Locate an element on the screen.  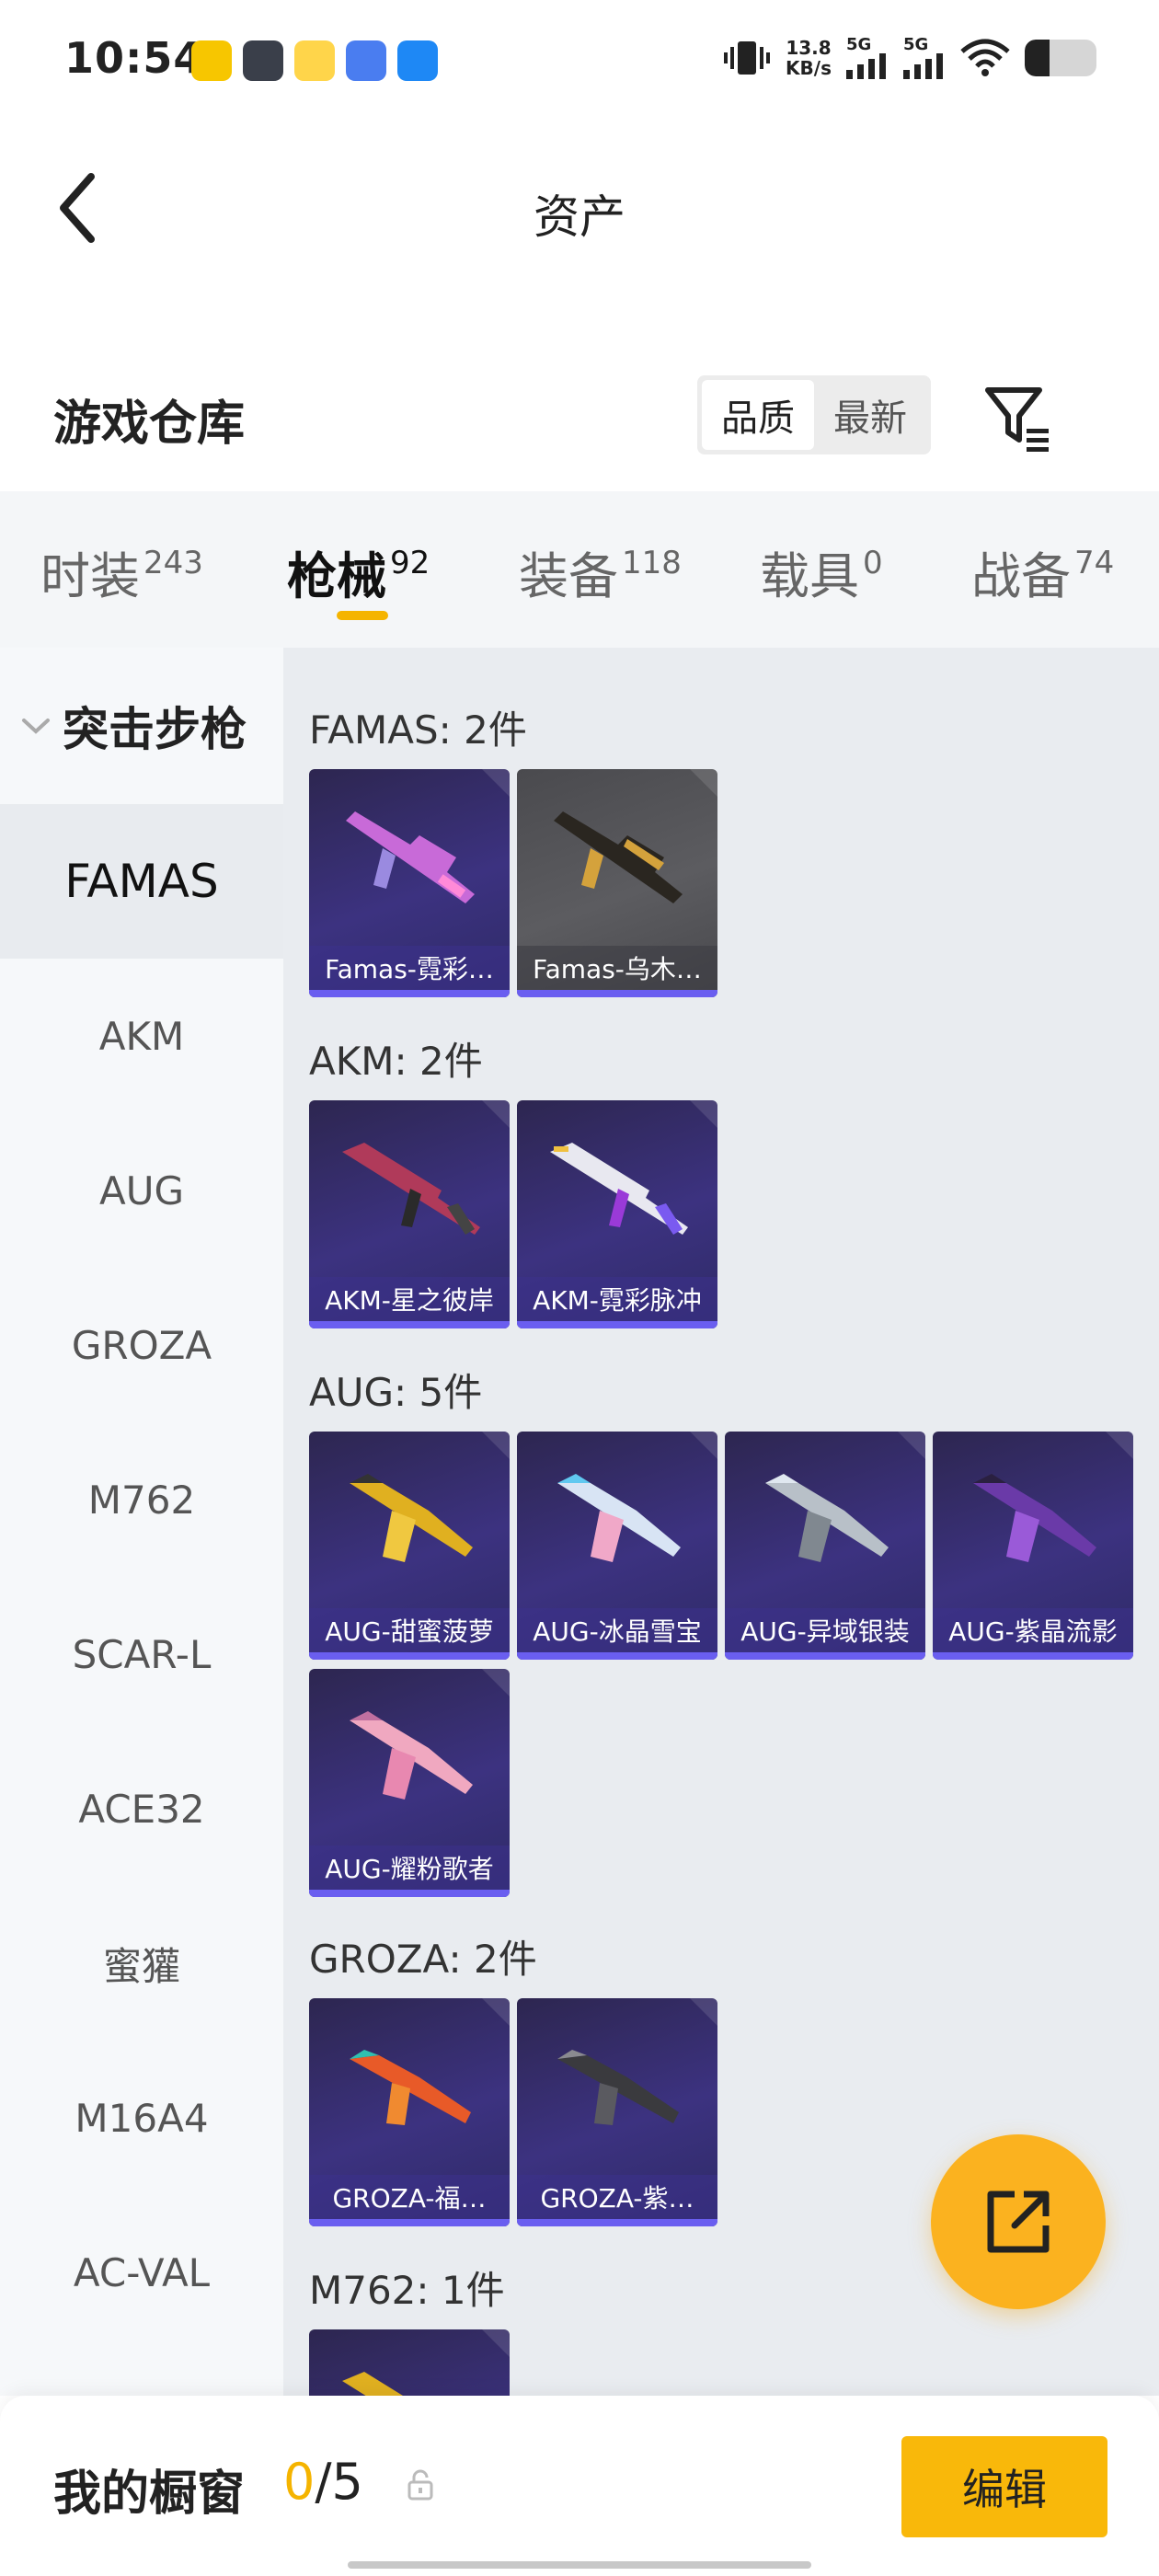
sidebar-item-groza: GROZA is located at coordinates (141, 1345).